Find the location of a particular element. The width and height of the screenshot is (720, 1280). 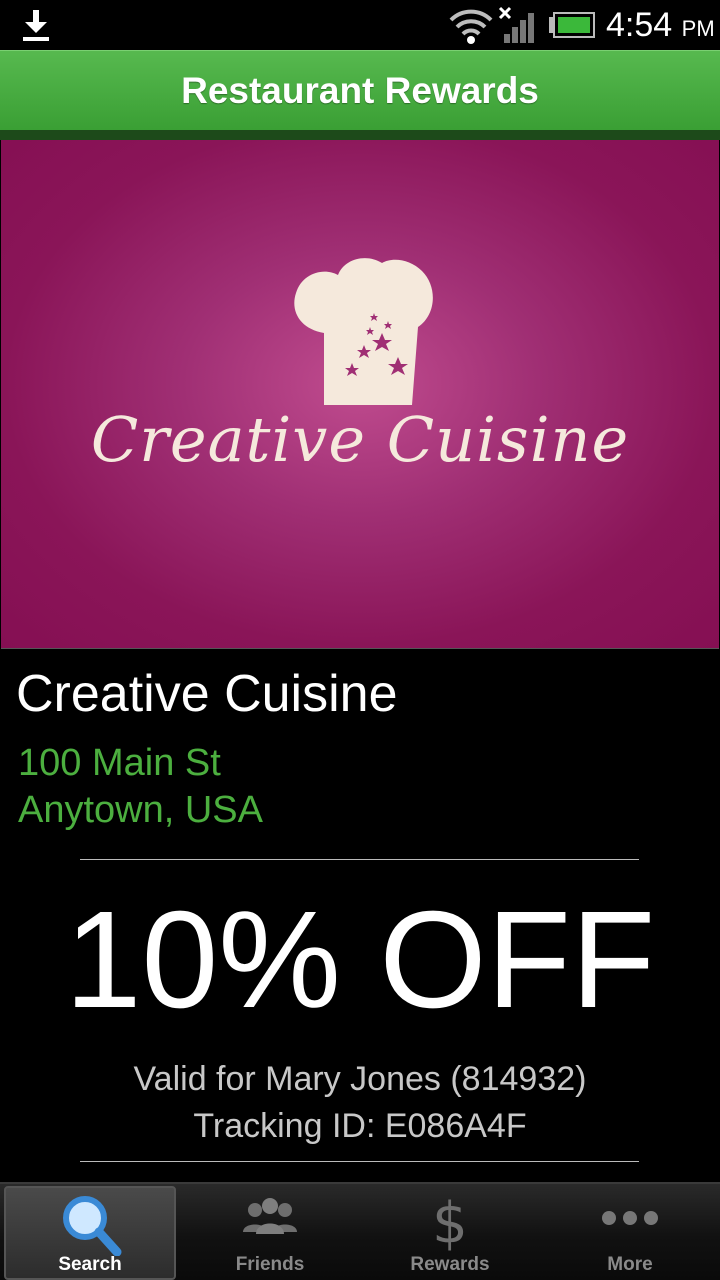

dollar-icon: $ is located at coordinates (450, 1221).